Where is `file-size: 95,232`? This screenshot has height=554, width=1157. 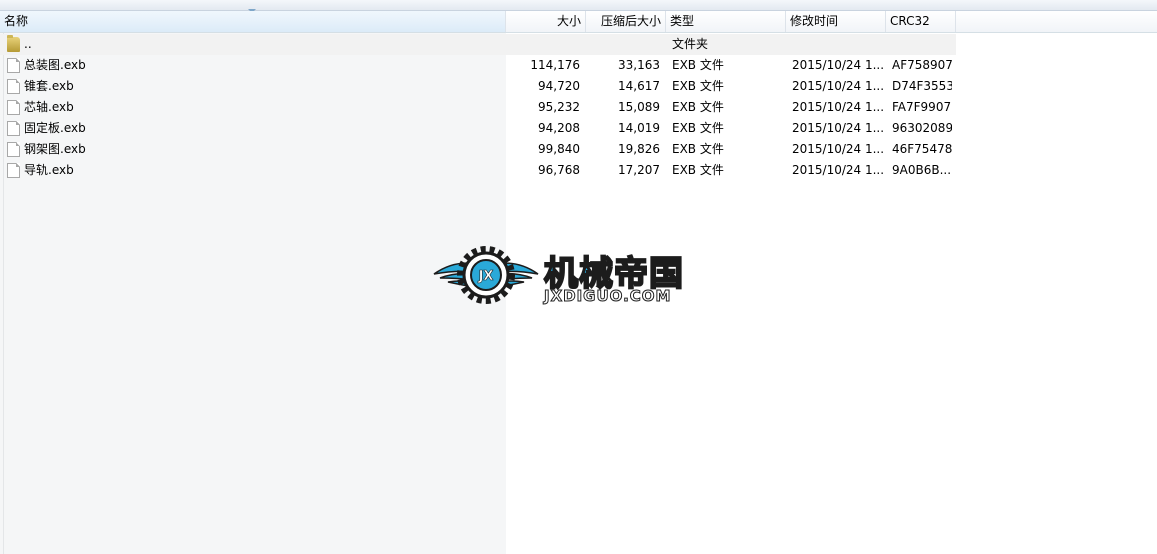
file-size: 95,232 is located at coordinates (559, 107).